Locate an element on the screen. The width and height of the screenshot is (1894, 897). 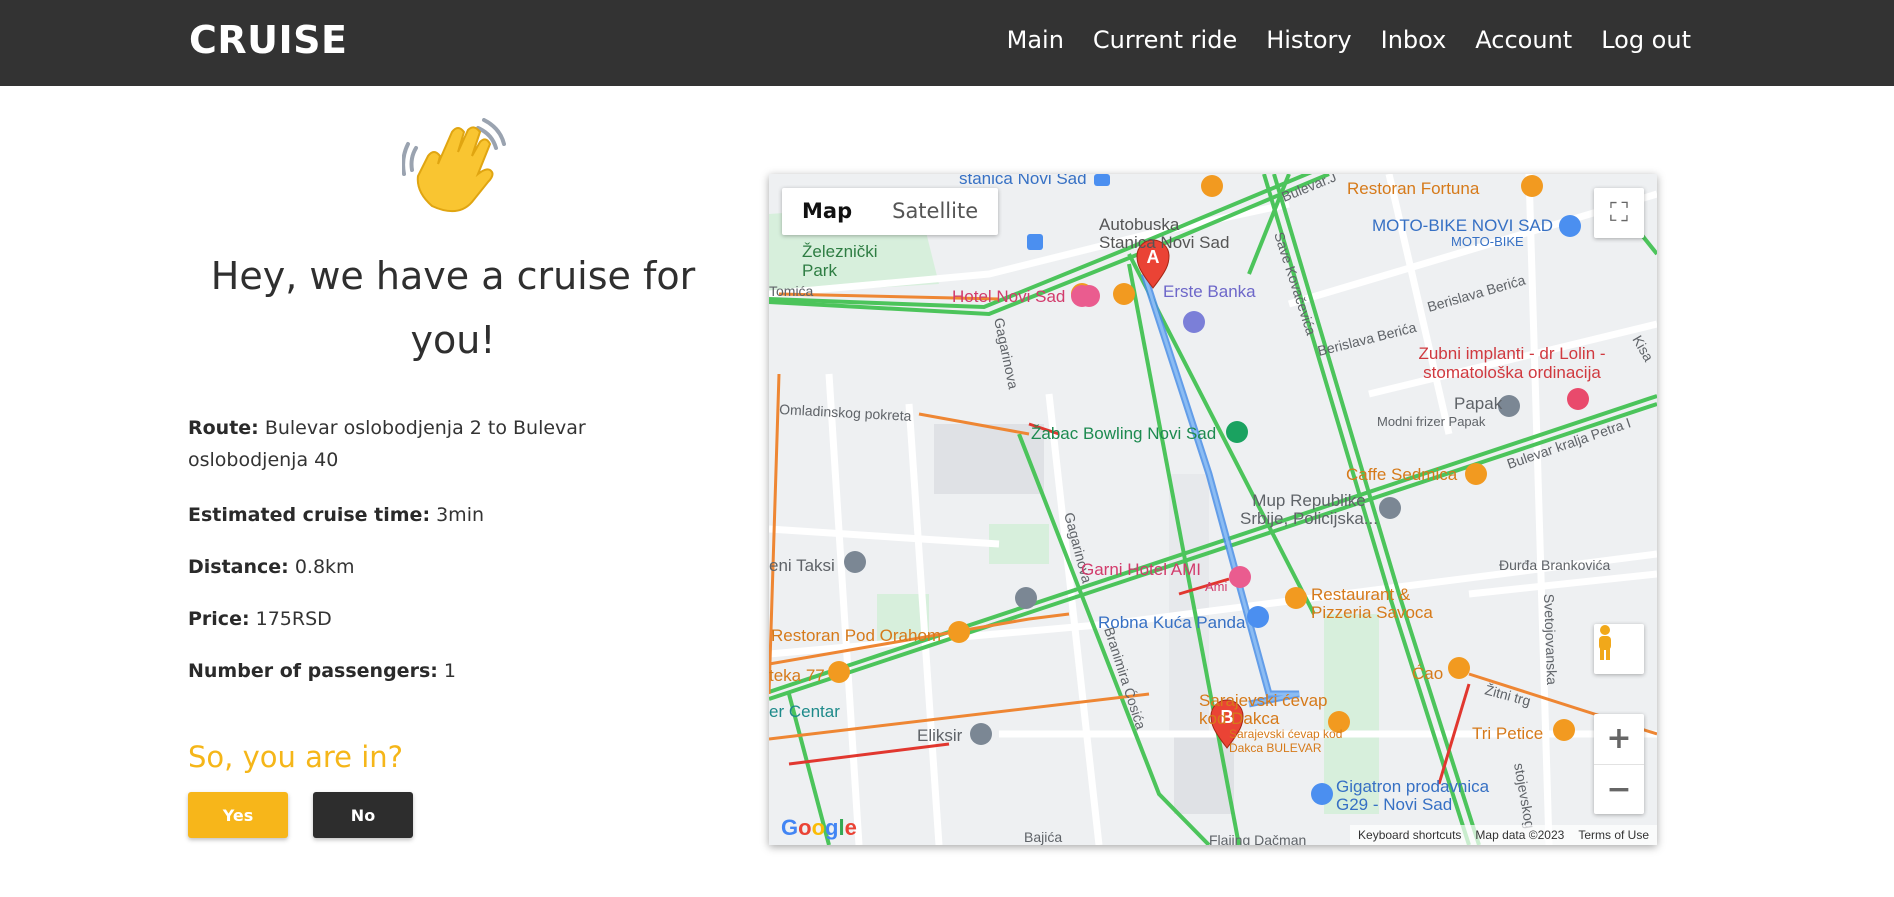
poi-label: Caffe Sedmica is located at coordinates (1401, 475).